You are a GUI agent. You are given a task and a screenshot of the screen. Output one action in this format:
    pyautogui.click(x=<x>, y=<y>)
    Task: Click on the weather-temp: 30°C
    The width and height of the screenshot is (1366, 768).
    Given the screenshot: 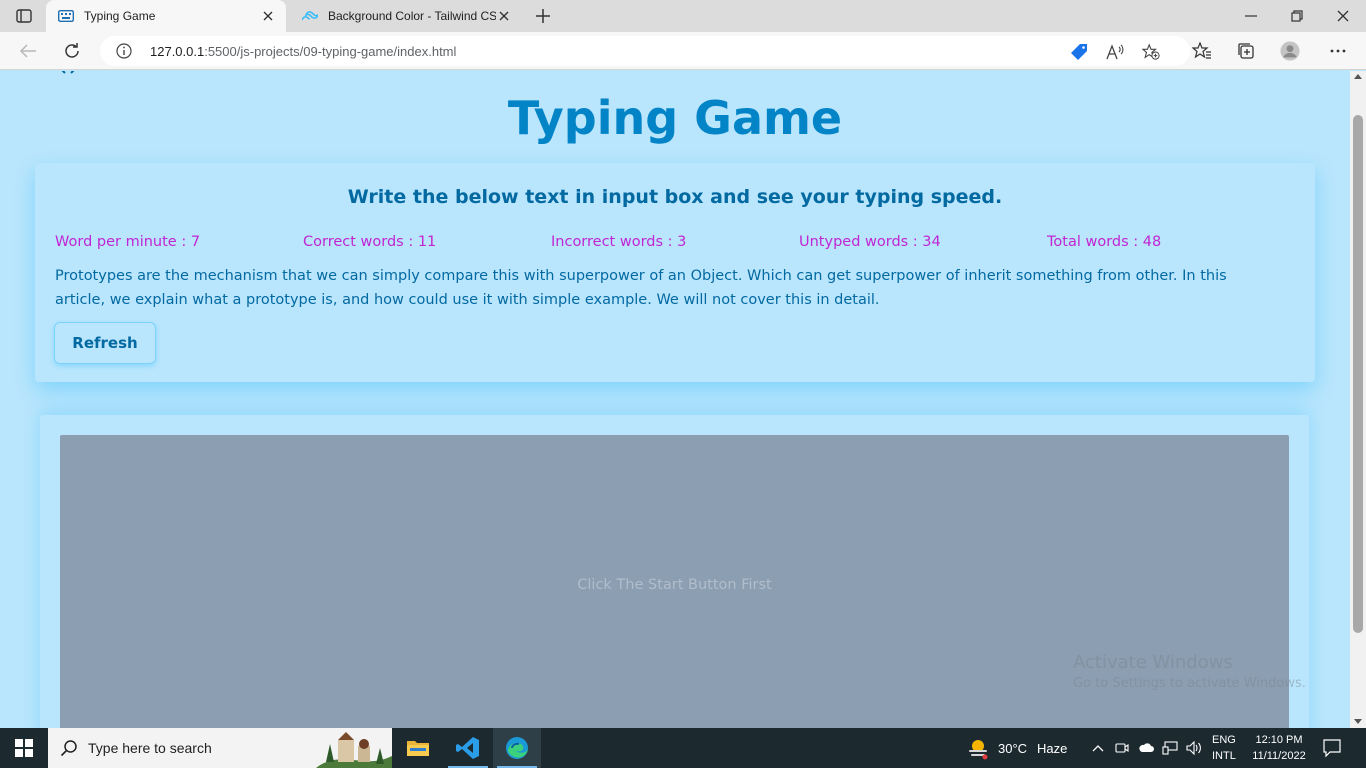 What is the action you would take?
    pyautogui.click(x=1013, y=748)
    